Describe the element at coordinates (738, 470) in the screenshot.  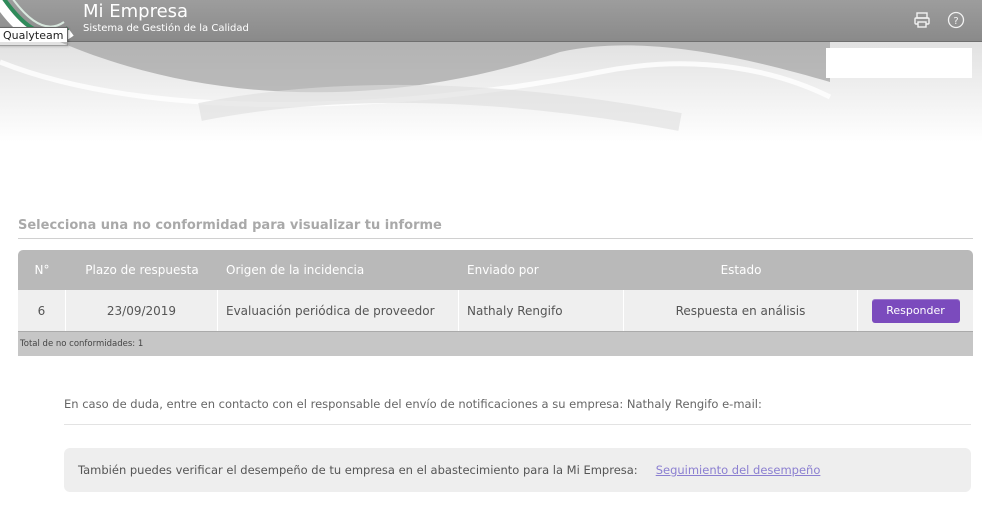
I see `performance-tracking-link: Seguimiento del desempeño` at that location.